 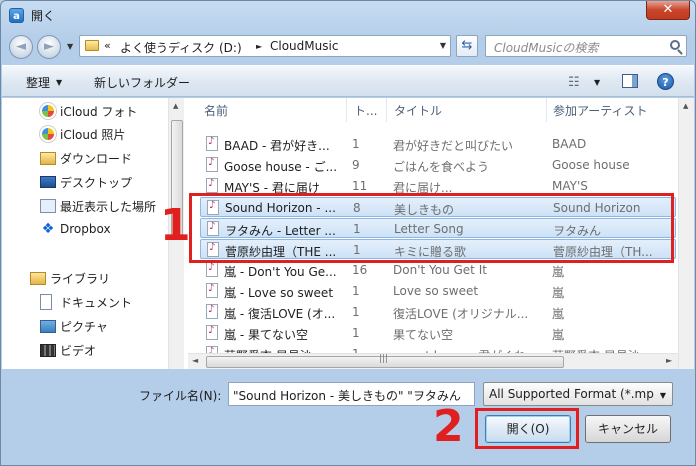 I want to click on close-button: ✕, so click(x=668, y=10).